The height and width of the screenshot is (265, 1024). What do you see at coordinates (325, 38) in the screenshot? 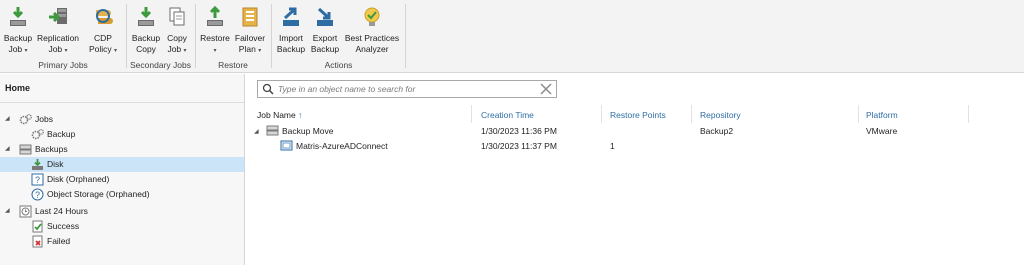
I see `export-backup-label-1: Export` at bounding box center [325, 38].